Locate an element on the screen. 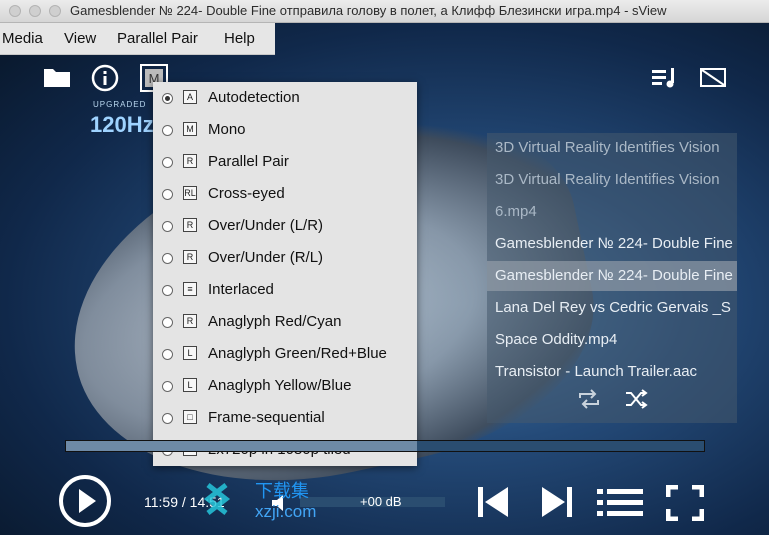  stereo-mode-item: RL Cross-eyed is located at coordinates (285, 194).